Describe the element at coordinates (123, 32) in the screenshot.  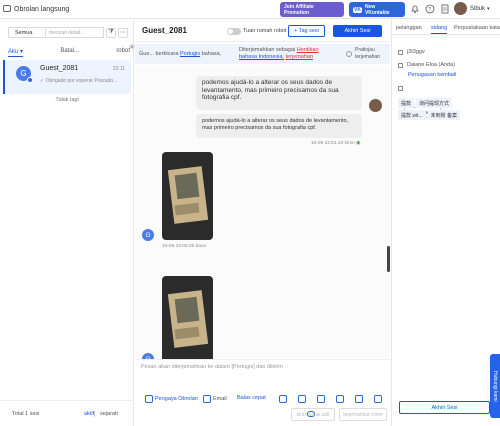
I see `more-icon: ⋯` at that location.